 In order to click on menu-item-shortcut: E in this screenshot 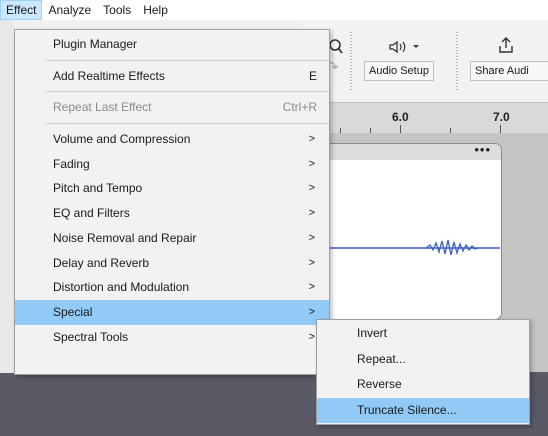, I will do `click(312, 75)`.